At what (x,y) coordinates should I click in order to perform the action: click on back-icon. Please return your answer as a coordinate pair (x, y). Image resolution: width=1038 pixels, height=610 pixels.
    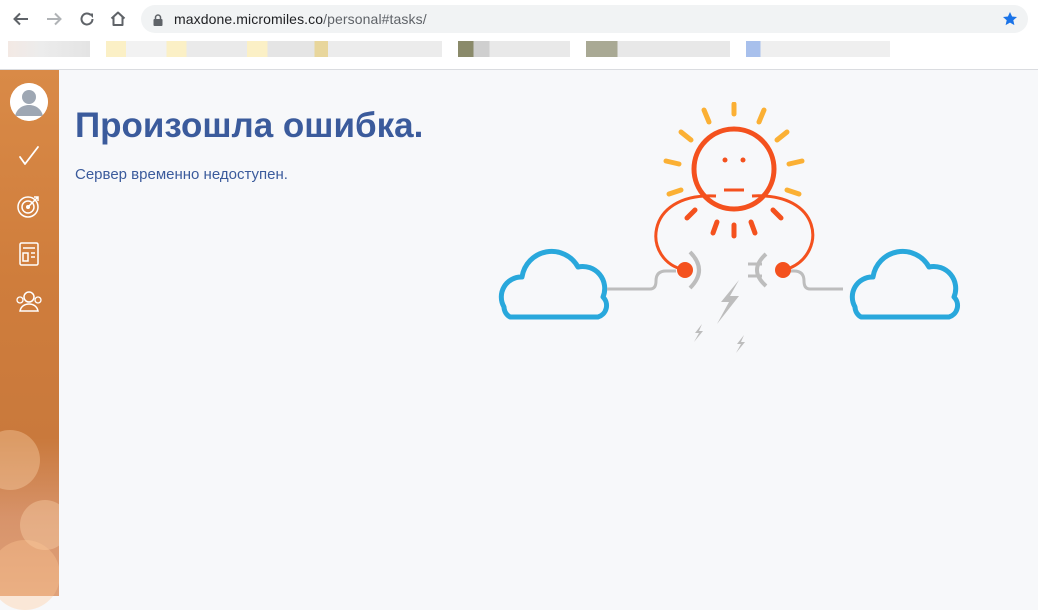
    Looking at the image, I should click on (21, 19).